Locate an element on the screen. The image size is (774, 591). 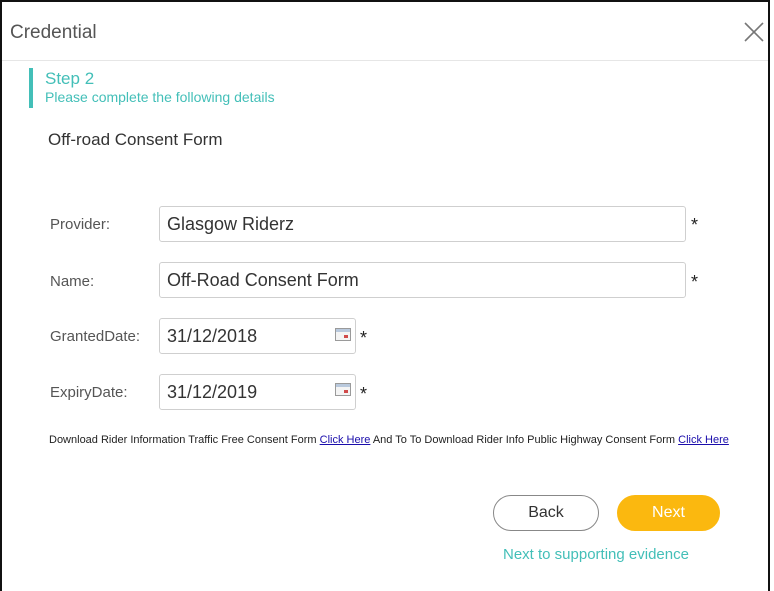
granted-date-required-marker: * is located at coordinates (364, 338).